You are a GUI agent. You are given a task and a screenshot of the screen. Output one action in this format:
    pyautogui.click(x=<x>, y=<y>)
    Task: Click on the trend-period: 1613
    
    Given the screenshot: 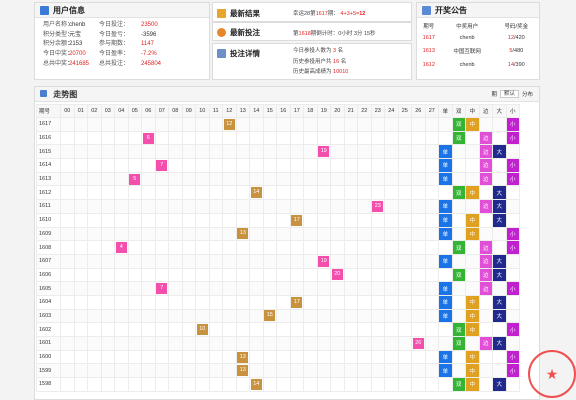 What is the action you would take?
    pyautogui.click(x=48, y=179)
    